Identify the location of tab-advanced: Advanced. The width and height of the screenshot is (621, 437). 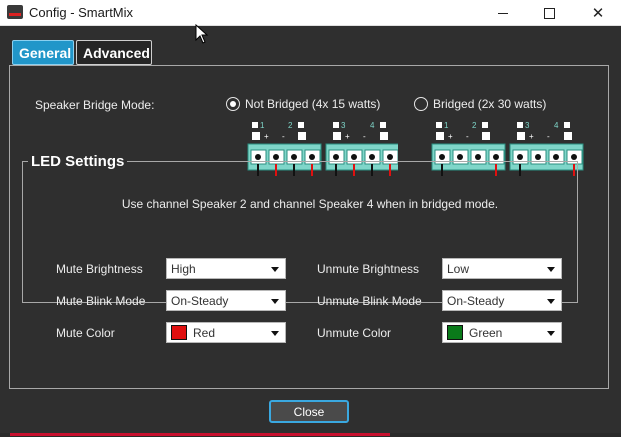
(114, 52).